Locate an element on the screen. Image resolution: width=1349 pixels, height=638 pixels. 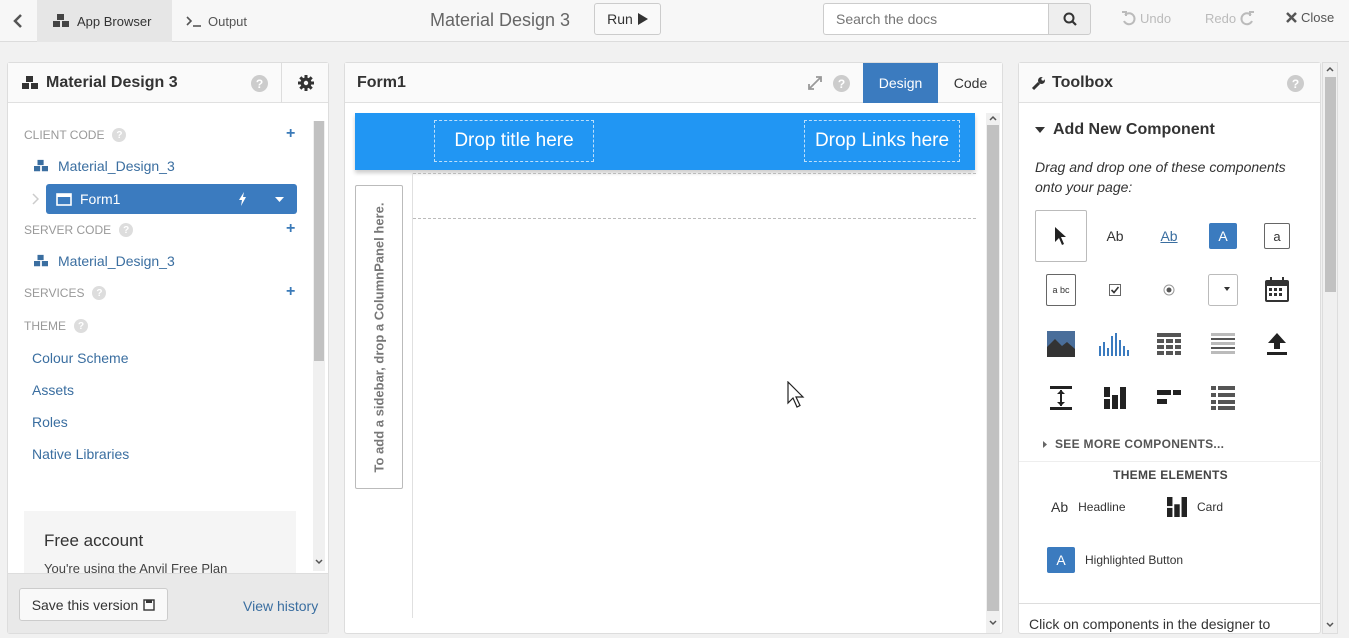
tab-code: Code is located at coordinates (970, 83).